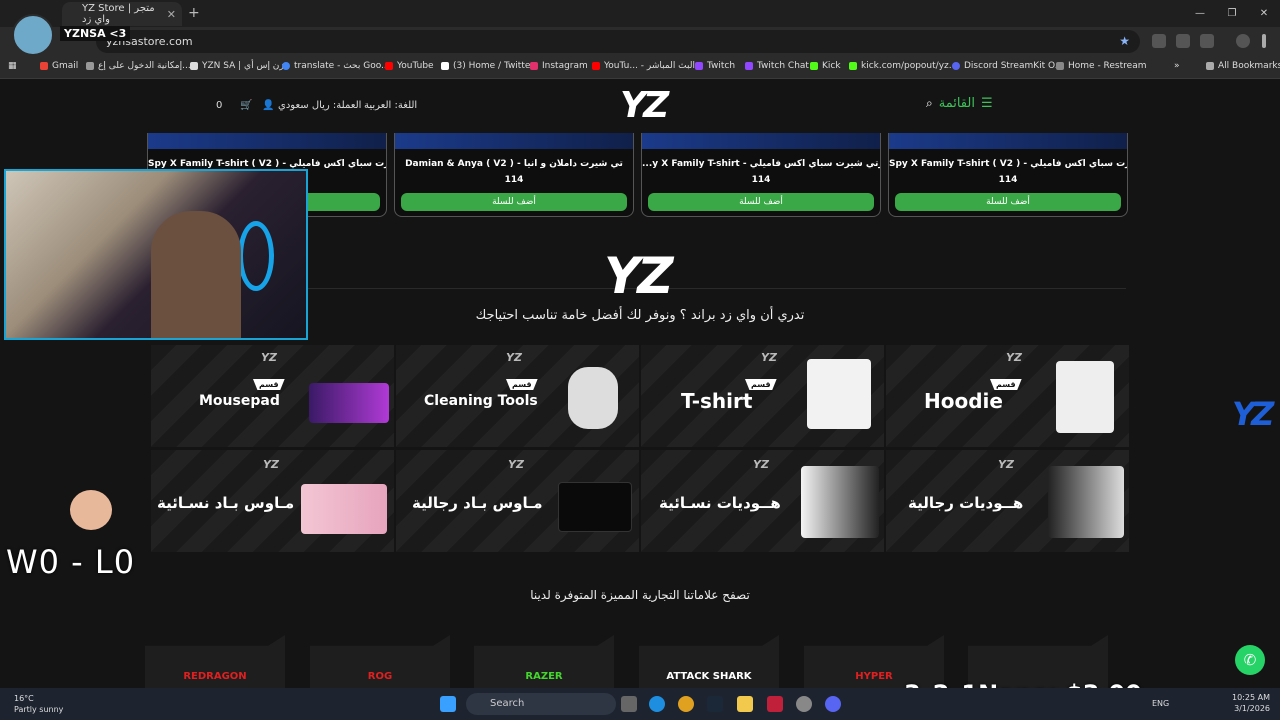  Describe the element at coordinates (644, 105) in the screenshot. I see `yz-logo: YZ` at that location.